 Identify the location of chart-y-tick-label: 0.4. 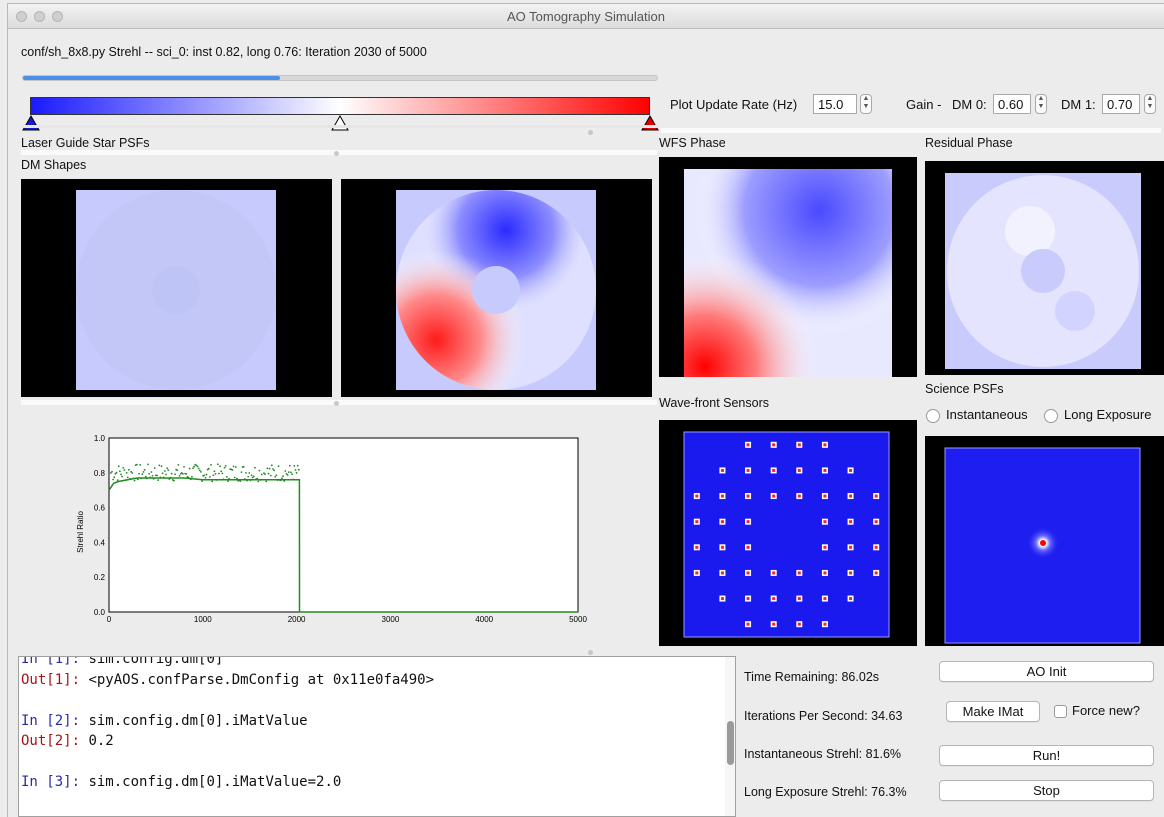
(100, 542).